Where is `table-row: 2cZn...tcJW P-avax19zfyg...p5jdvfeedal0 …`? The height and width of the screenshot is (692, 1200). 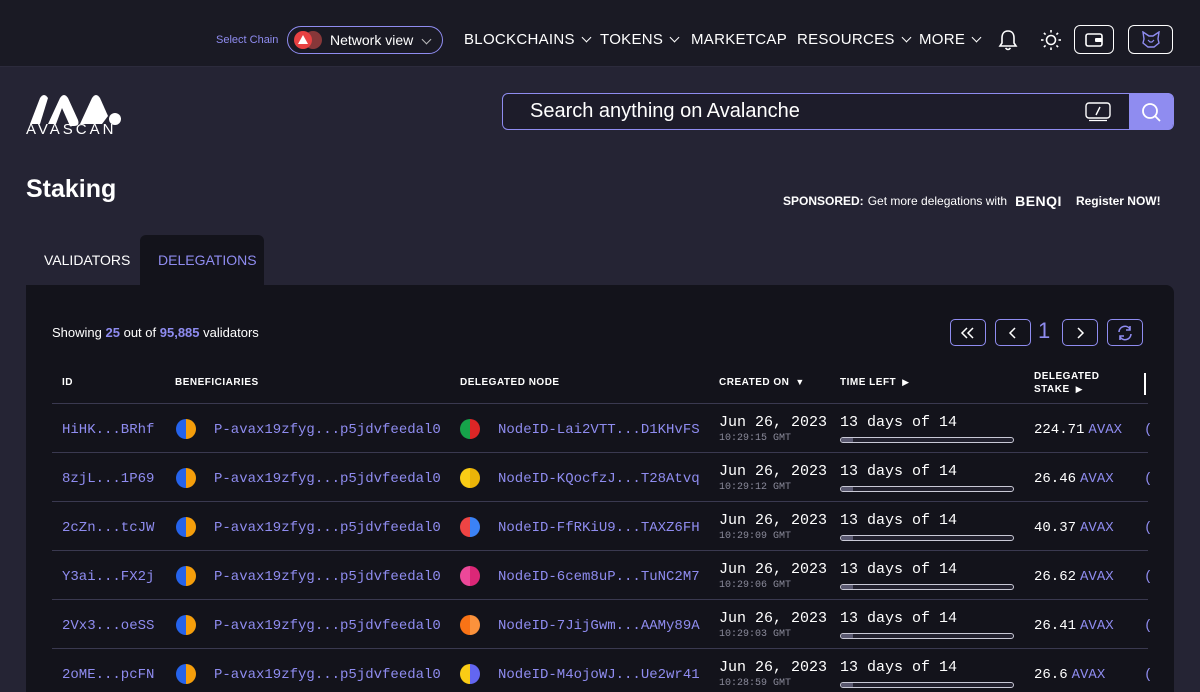 table-row: 2cZn...tcJW P-avax19zfyg...p5jdvfeedal0 … is located at coordinates (602, 526).